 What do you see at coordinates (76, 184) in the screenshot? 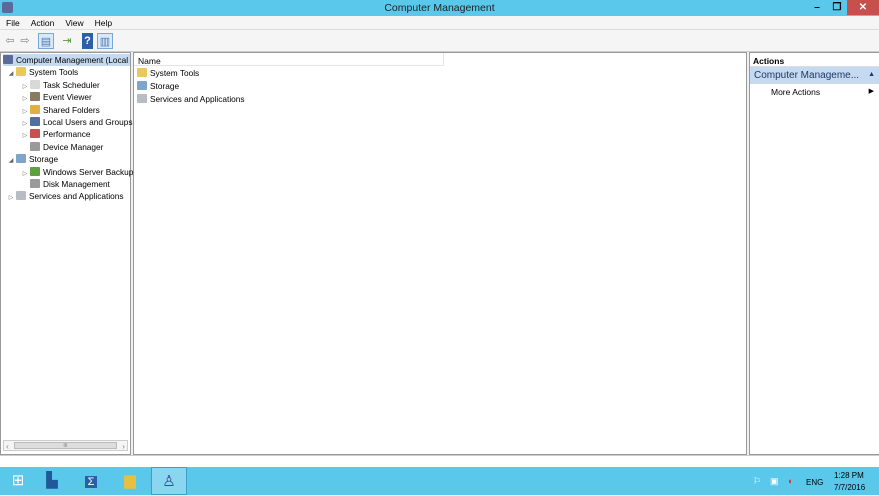
I see `tree-item-label: Disk Management` at bounding box center [76, 184].